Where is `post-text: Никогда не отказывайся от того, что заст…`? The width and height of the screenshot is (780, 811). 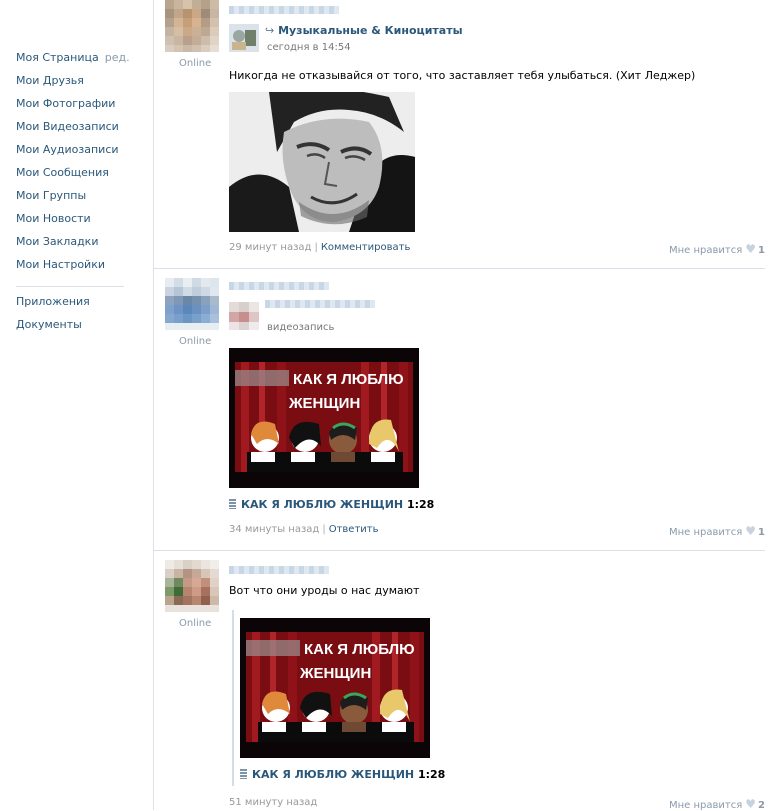 post-text: Никогда не отказывайся от того, что заст… is located at coordinates (462, 75).